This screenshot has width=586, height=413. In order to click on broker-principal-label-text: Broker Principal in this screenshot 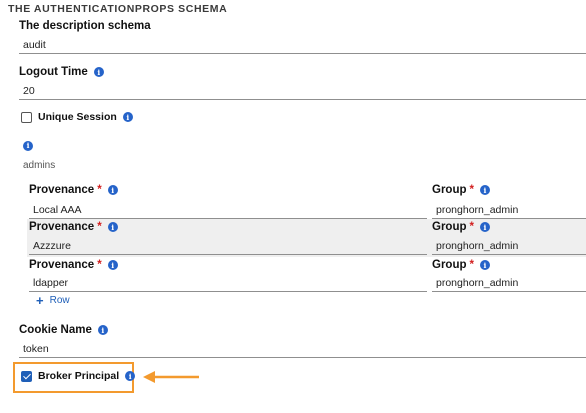, I will do `click(79, 376)`.